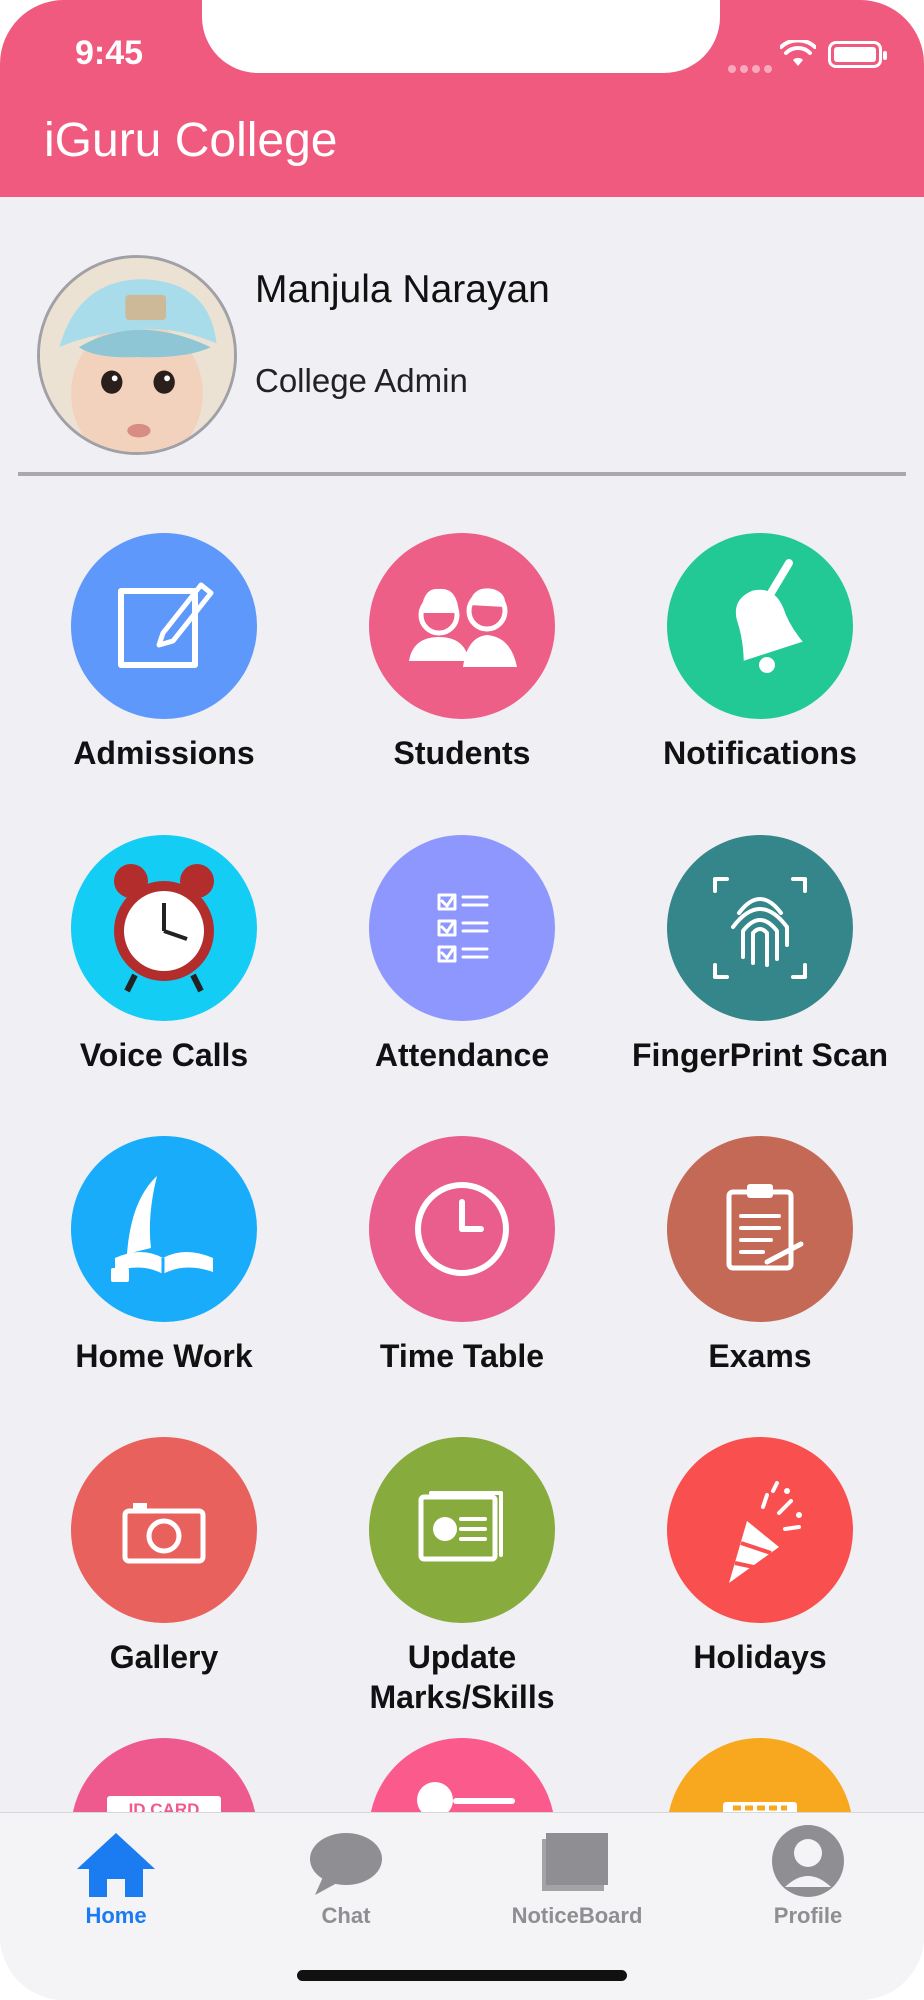 This screenshot has width=924, height=2000. Describe the element at coordinates (164, 753) in the screenshot. I see `tile-label: Admissions` at that location.